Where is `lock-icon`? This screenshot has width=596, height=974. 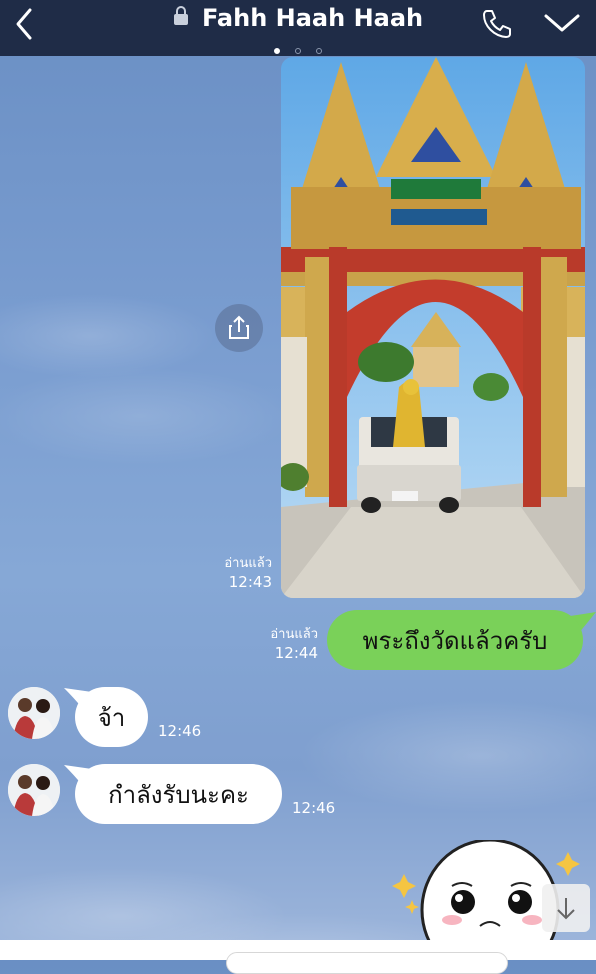
lock-icon is located at coordinates (181, 18).